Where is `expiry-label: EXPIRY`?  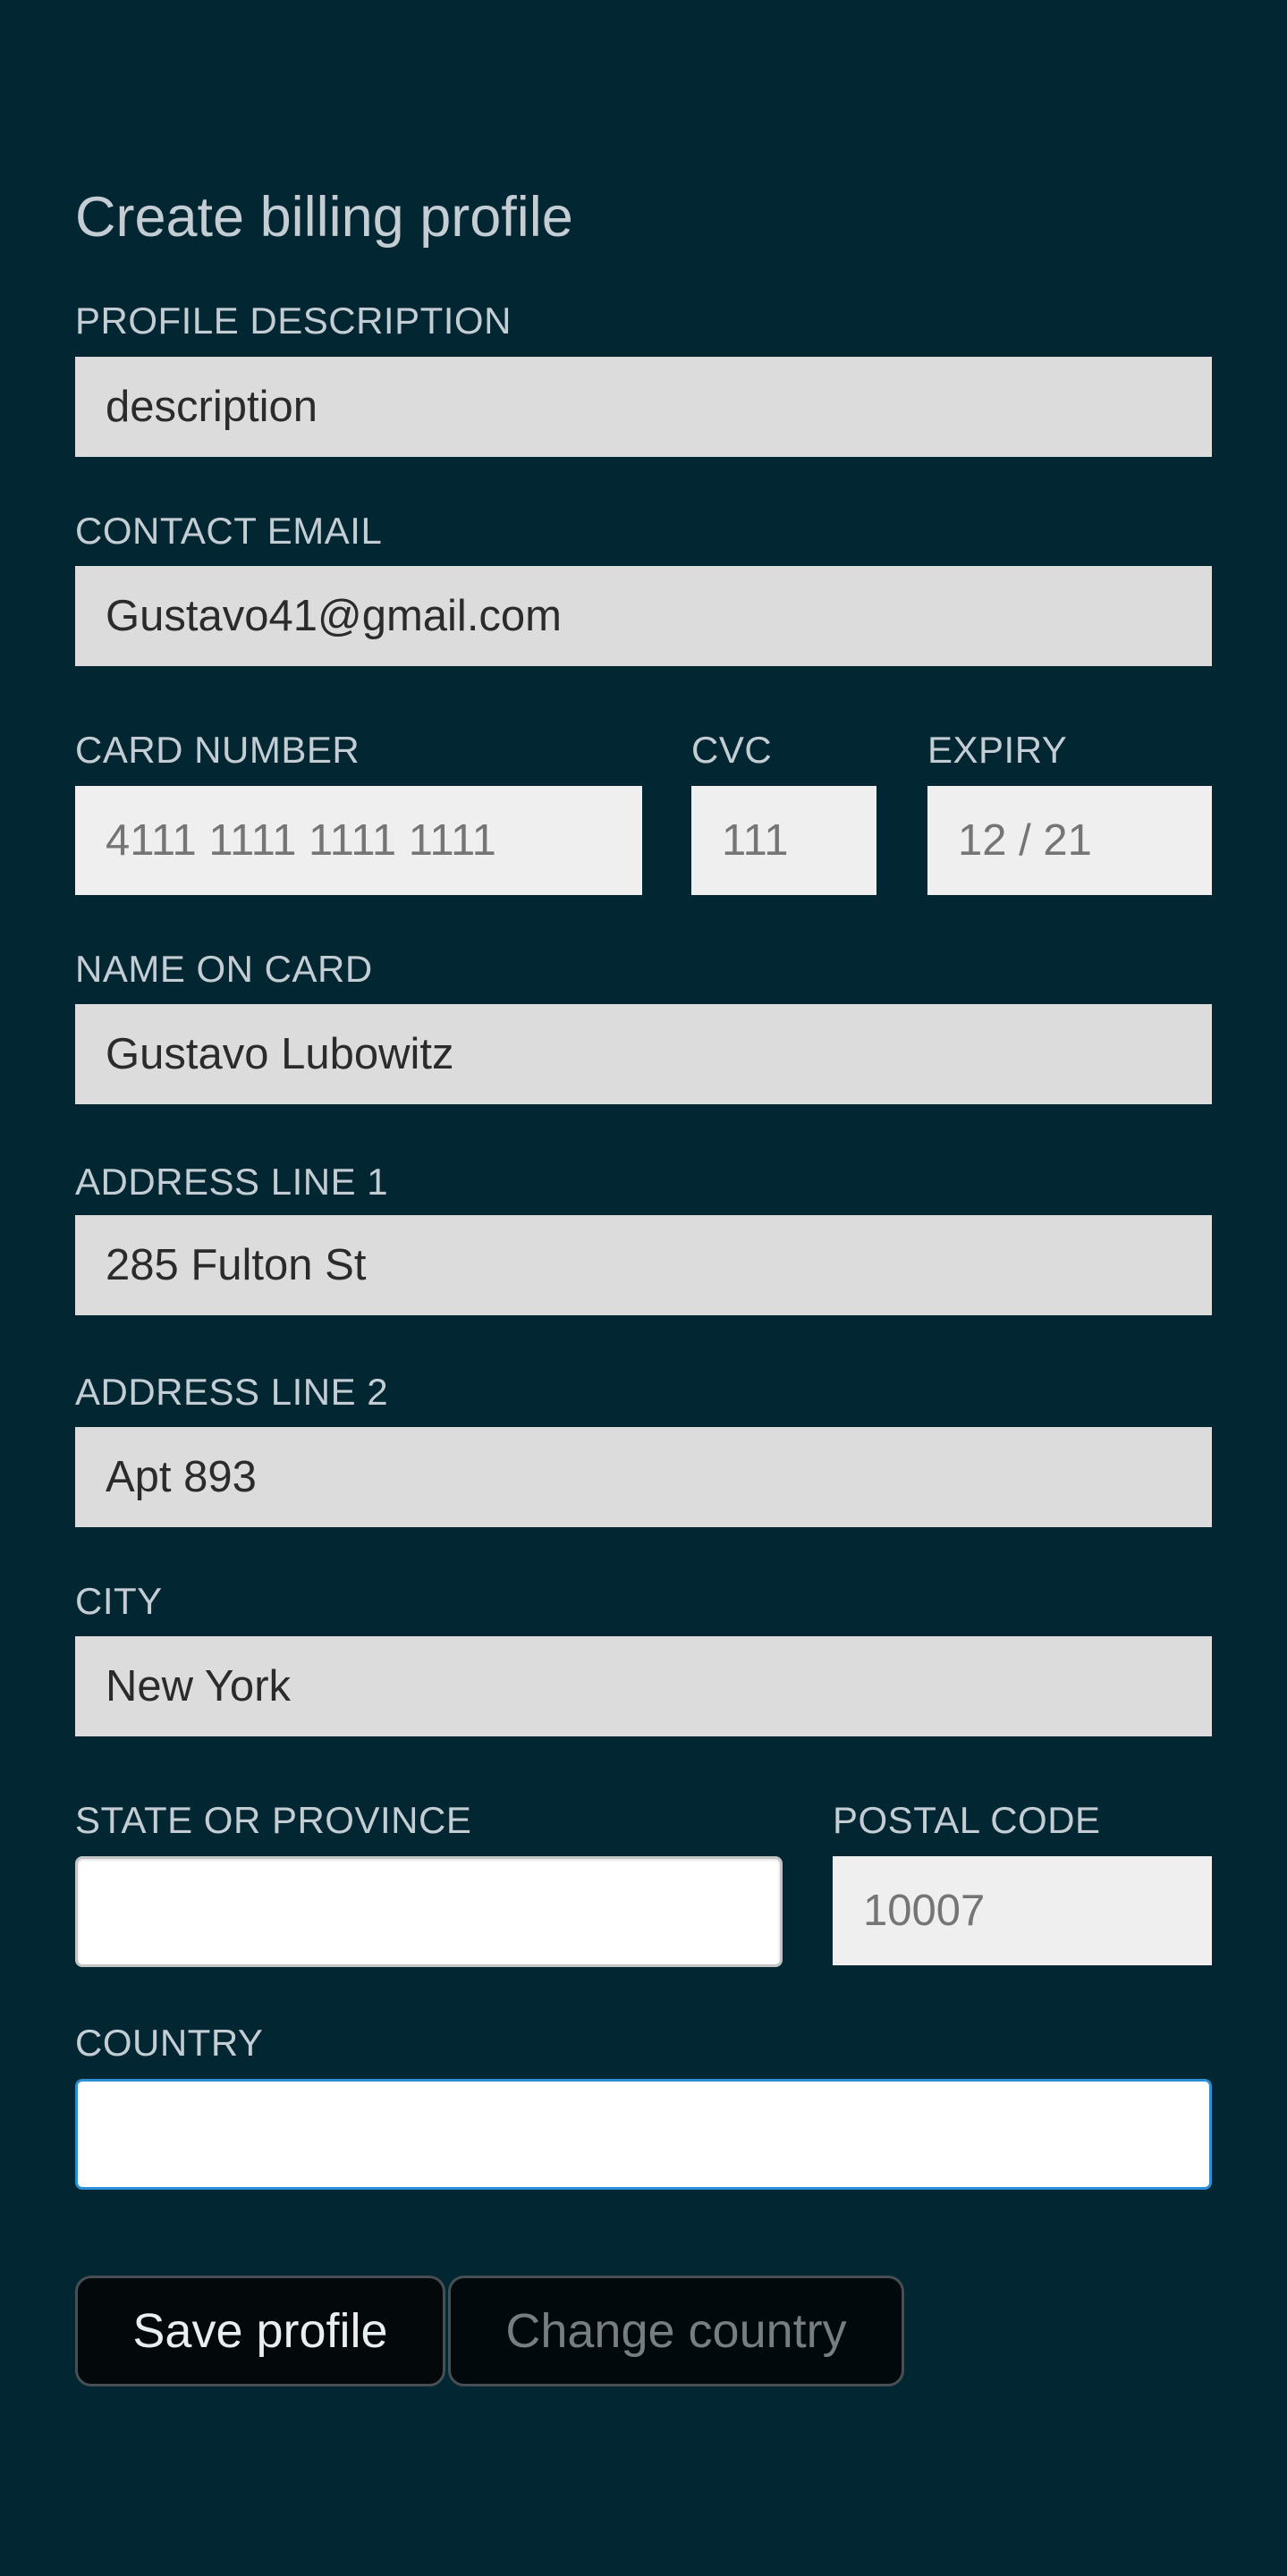 expiry-label: EXPIRY is located at coordinates (997, 750).